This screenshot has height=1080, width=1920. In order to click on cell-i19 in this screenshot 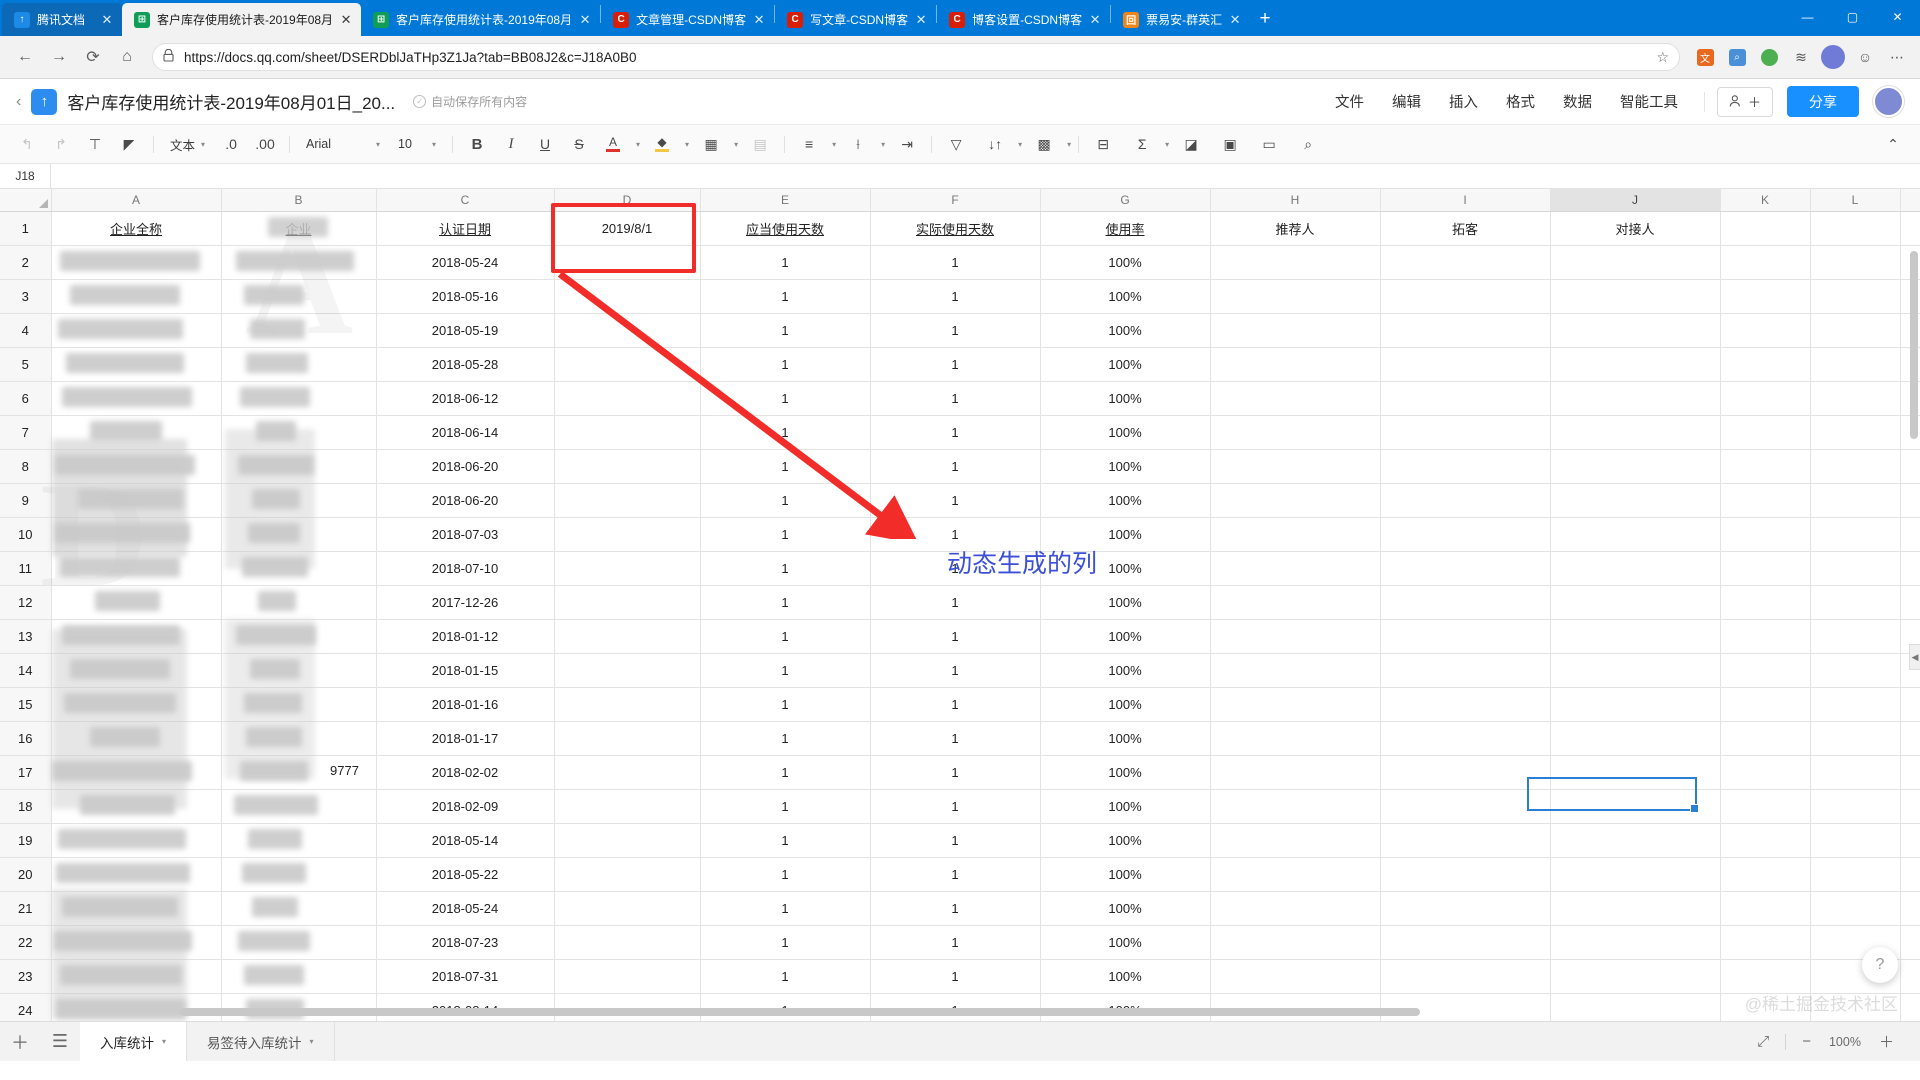, I will do `click(1465, 840)`.